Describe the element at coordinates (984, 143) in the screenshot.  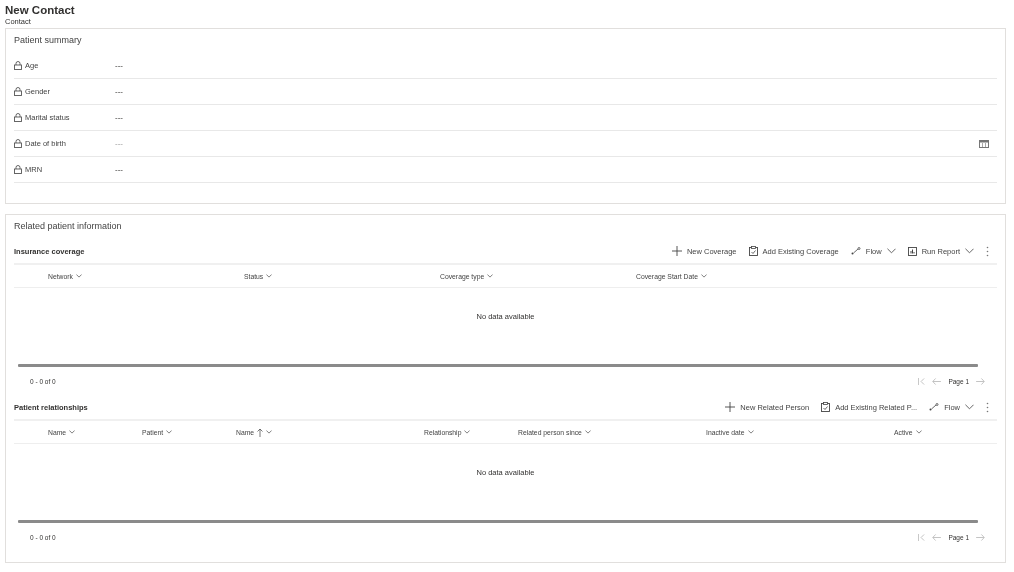
I see `calendar-icon` at that location.